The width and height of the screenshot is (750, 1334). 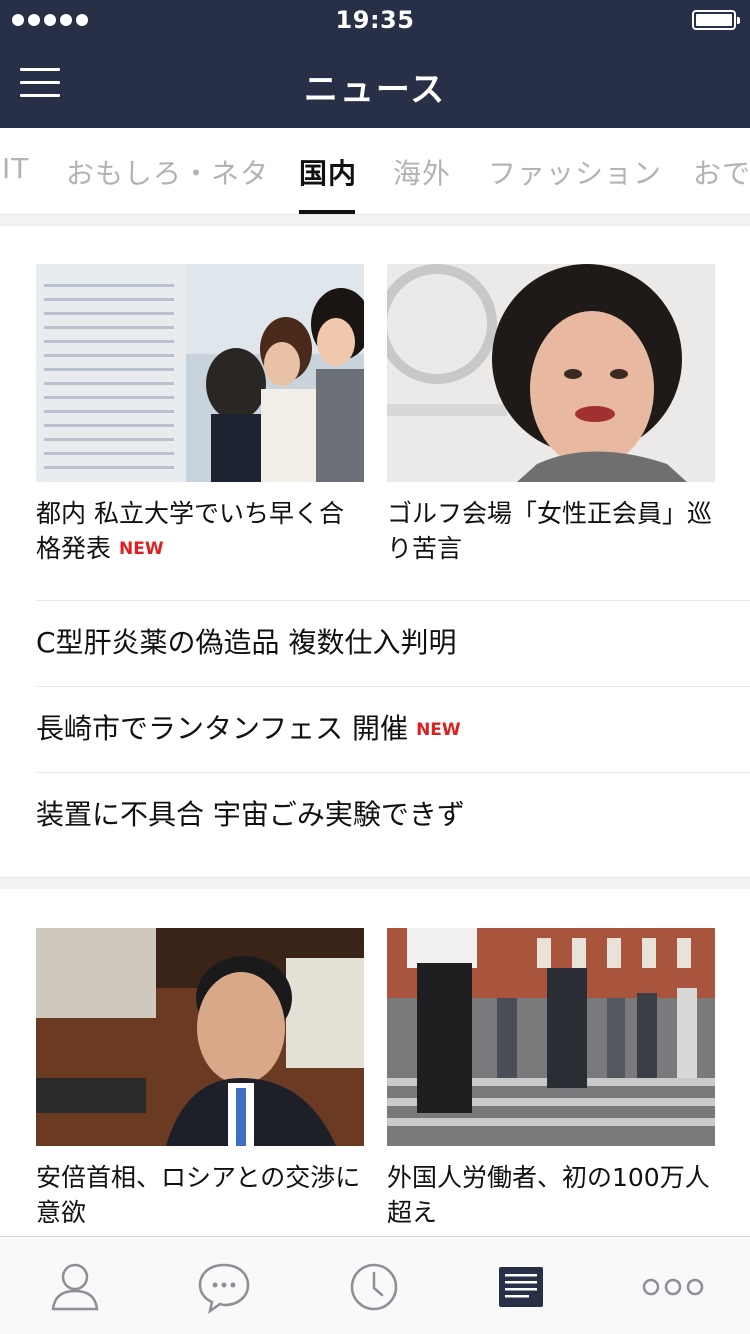 I want to click on tab-omoshiro-neta: おもしろ・ネタ, so click(x=167, y=172).